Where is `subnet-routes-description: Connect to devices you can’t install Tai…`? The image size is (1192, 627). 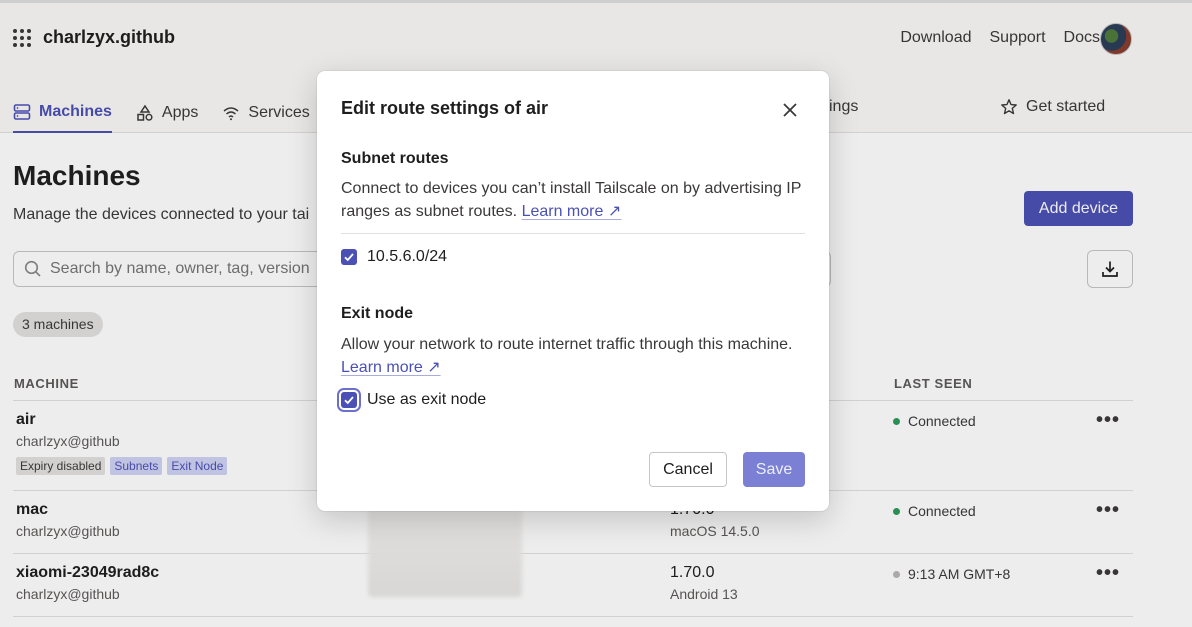 subnet-routes-description: Connect to devices you can’t install Tai… is located at coordinates (573, 200).